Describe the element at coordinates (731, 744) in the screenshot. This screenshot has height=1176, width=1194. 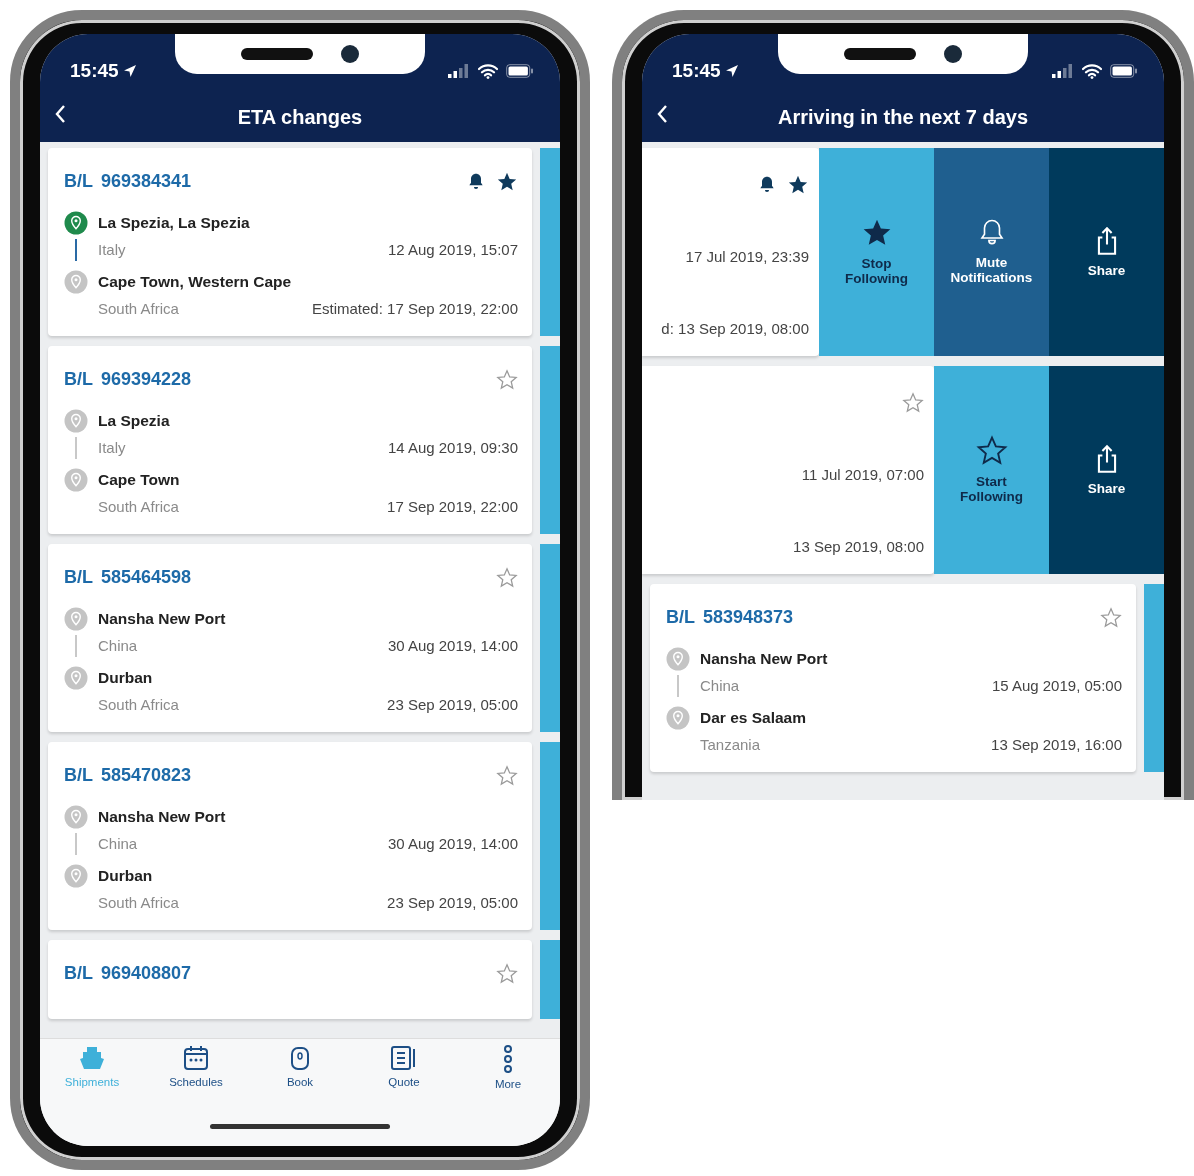
I see `country-name: Tanzania` at that location.